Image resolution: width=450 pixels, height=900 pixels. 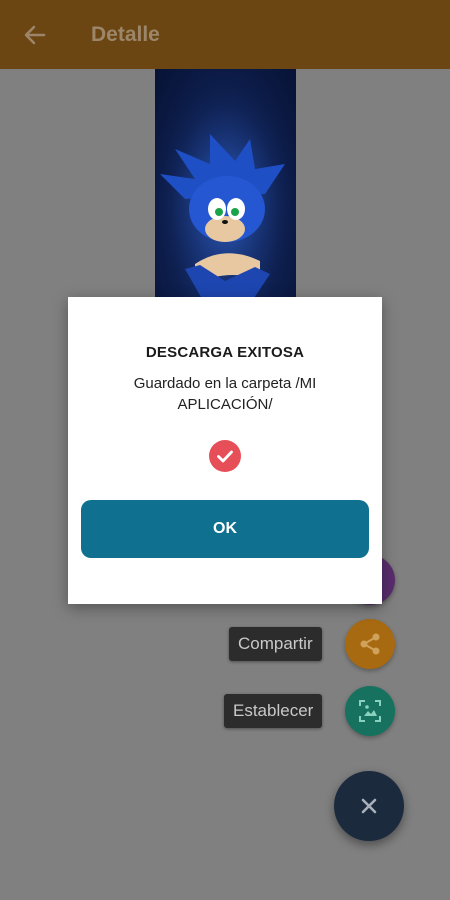 What do you see at coordinates (225, 456) in the screenshot?
I see `check-circle-icon` at bounding box center [225, 456].